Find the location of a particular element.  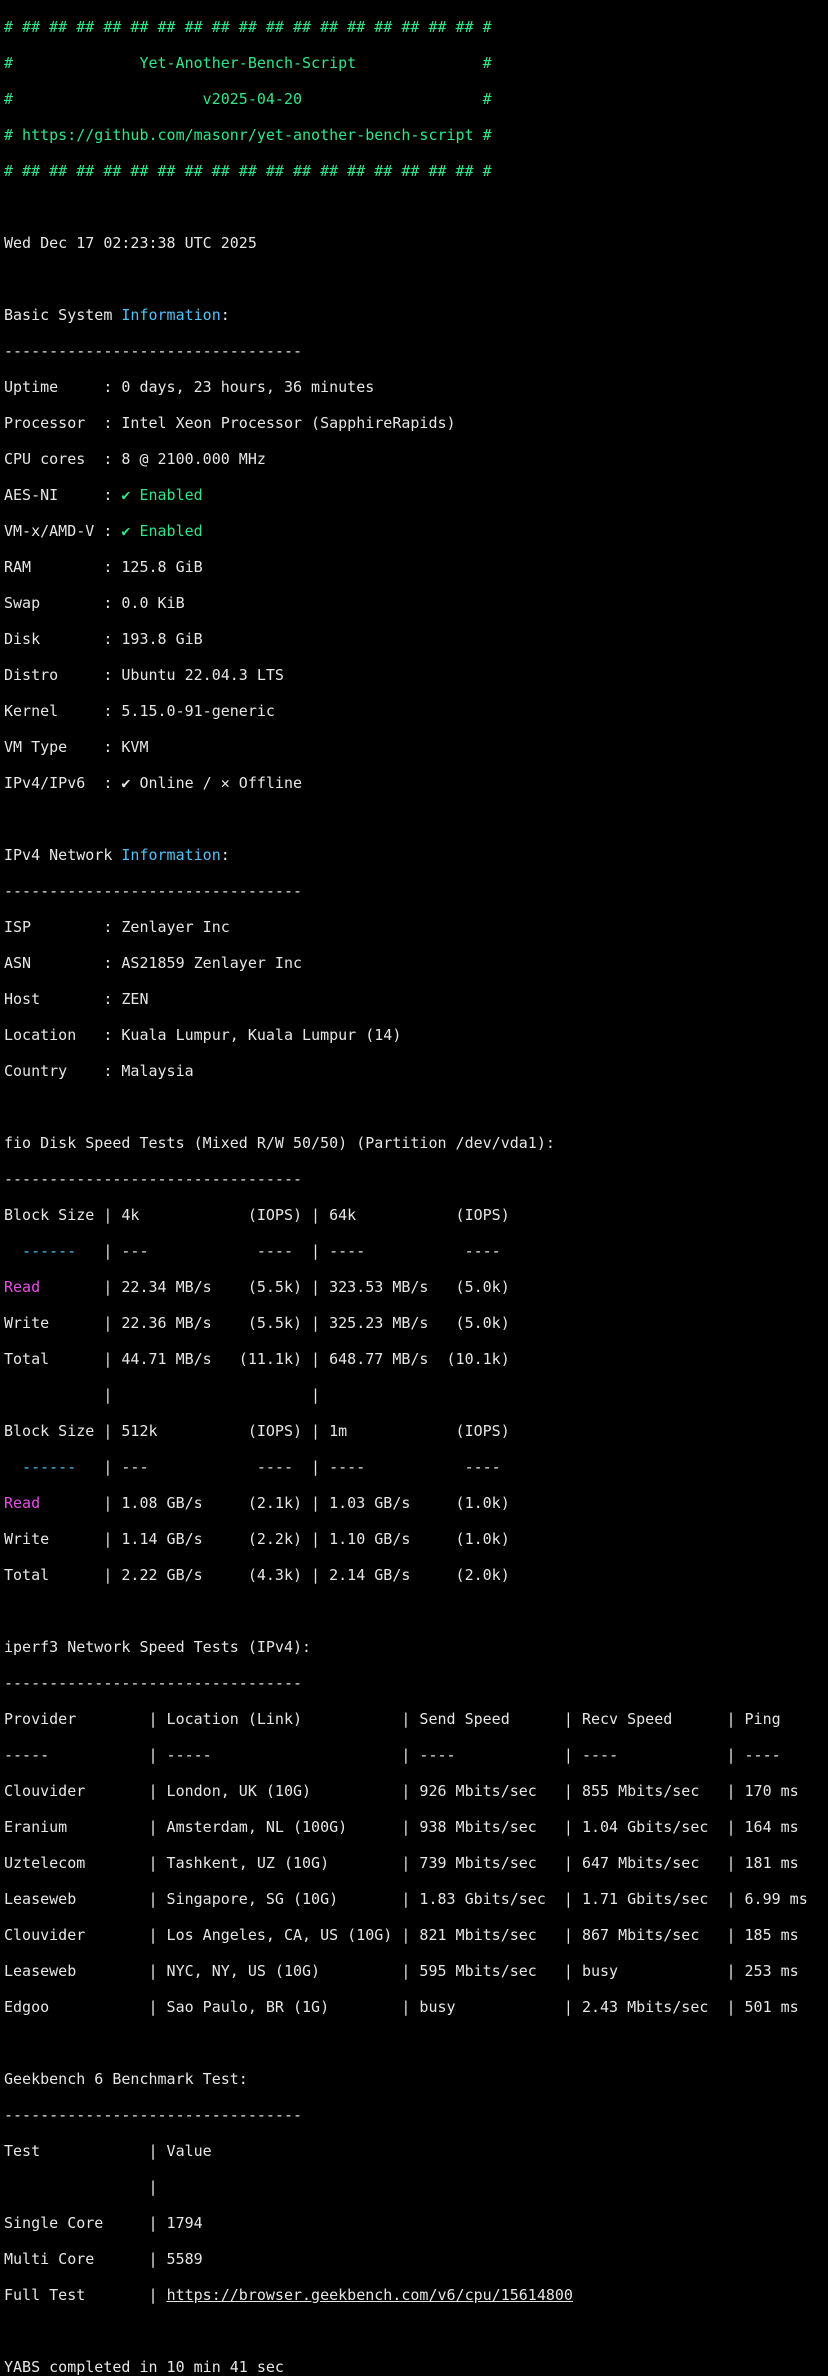

geekbench-full-label: Full Test | is located at coordinates (85, 2295).